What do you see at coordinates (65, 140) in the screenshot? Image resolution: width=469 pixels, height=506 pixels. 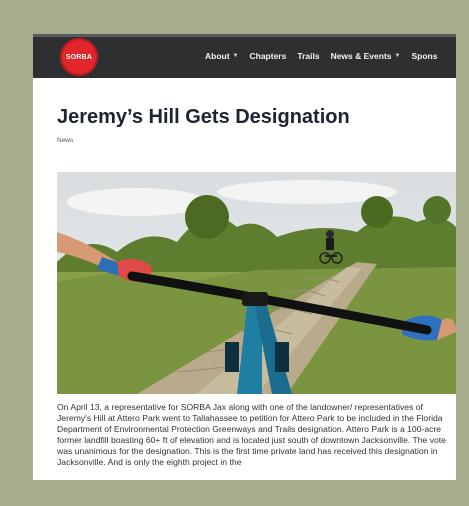 I see `article-category-link: News` at bounding box center [65, 140].